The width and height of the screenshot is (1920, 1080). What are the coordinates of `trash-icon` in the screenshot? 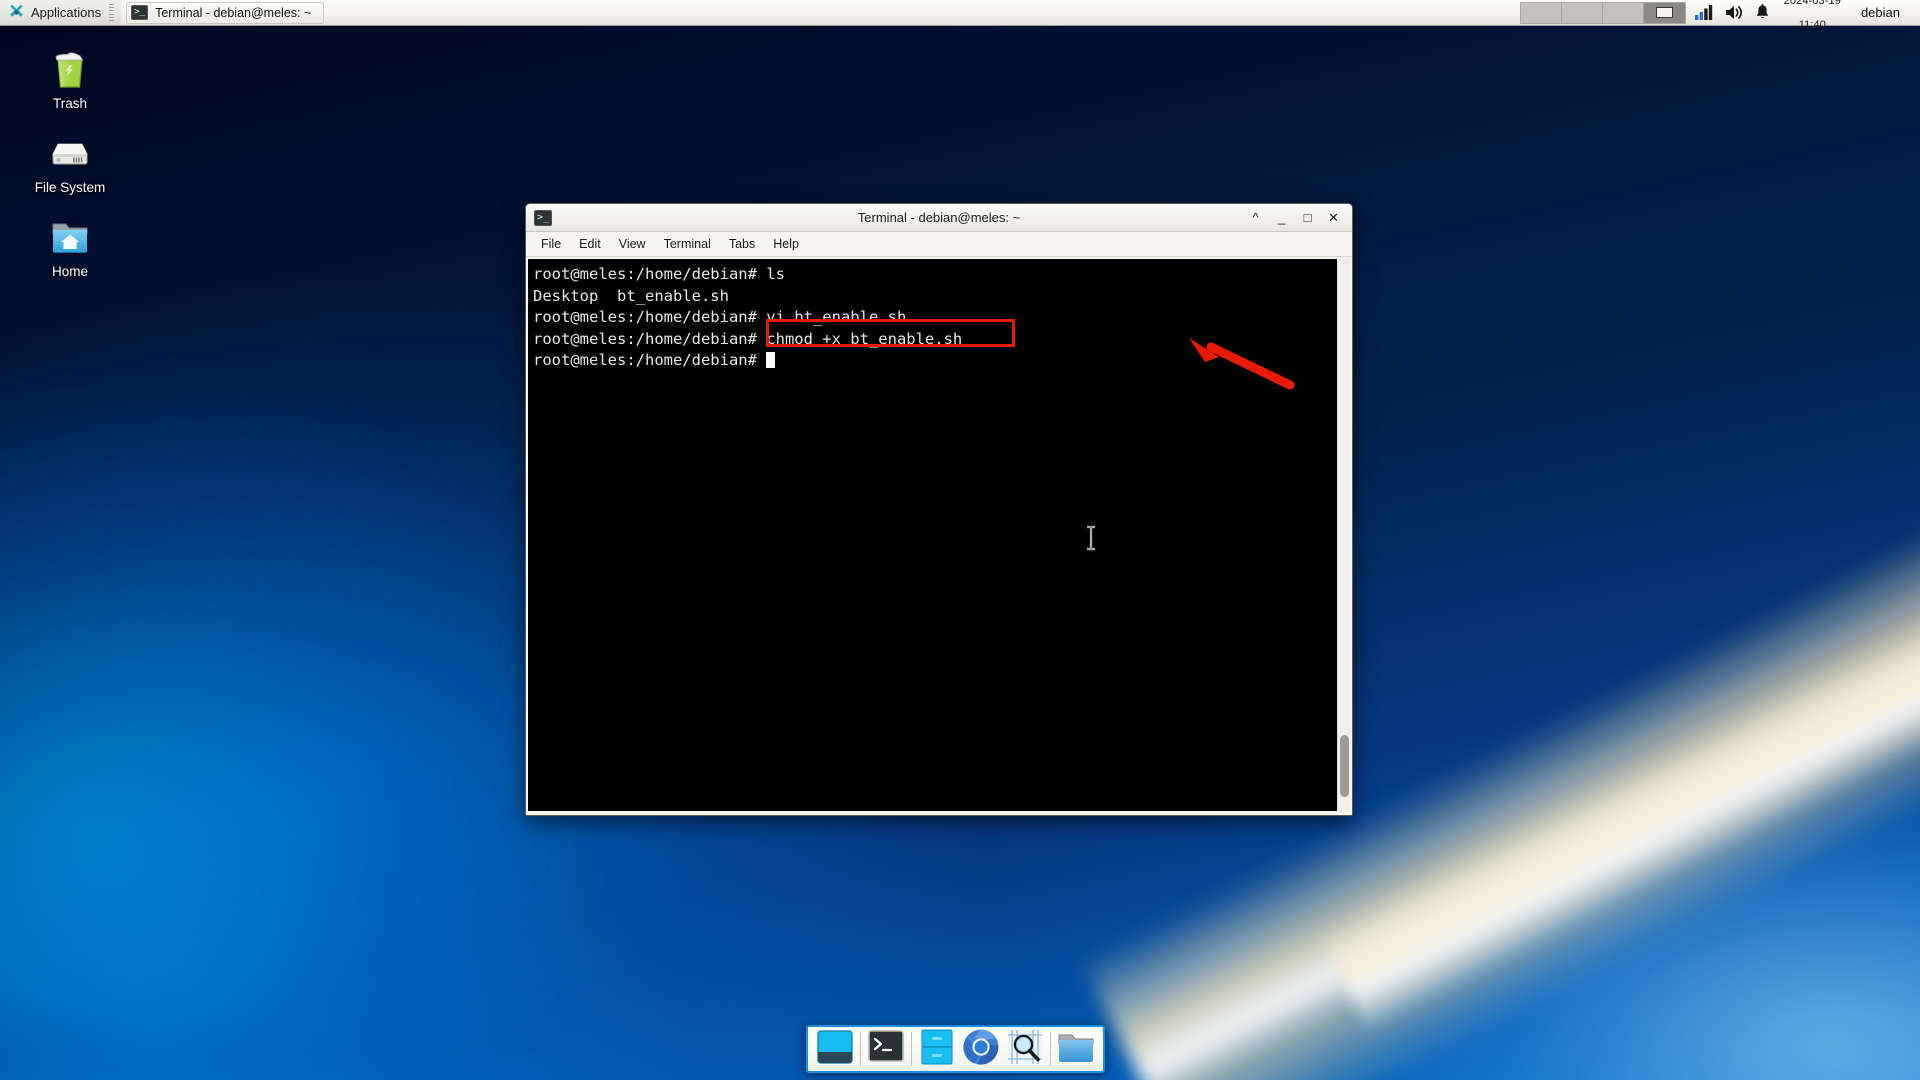 It's located at (70, 68).